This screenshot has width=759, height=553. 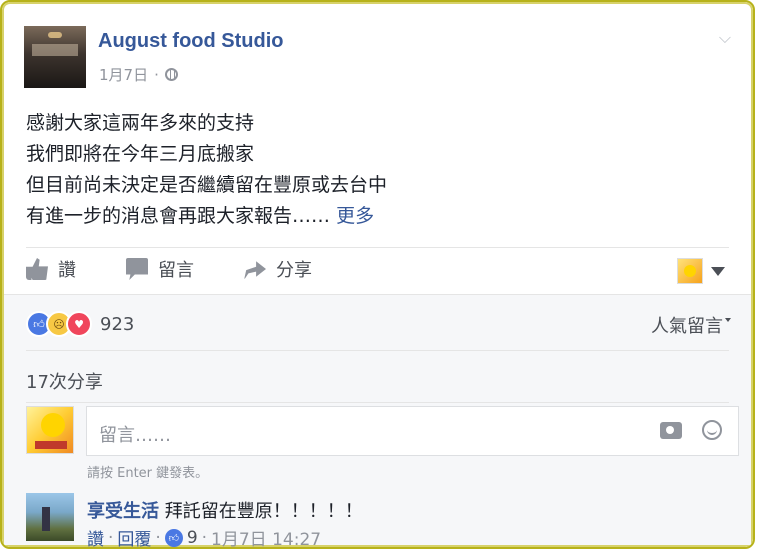 What do you see at coordinates (55, 50) in the screenshot?
I see `avatar-sign` at bounding box center [55, 50].